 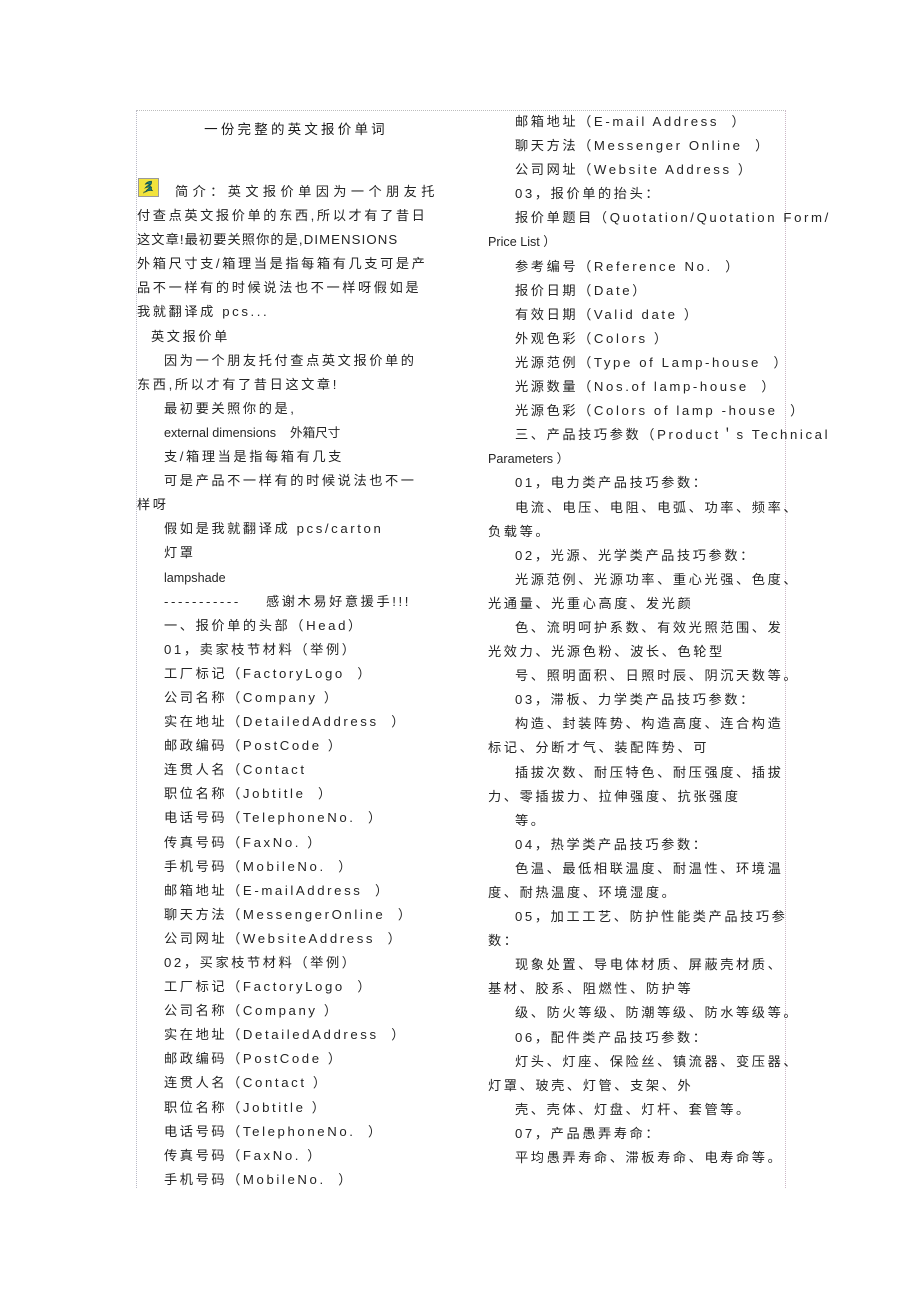 What do you see at coordinates (649, 1158) in the screenshot?
I see `text-line: 平均愚弄寿命、滞板寿命、电寿命等。` at bounding box center [649, 1158].